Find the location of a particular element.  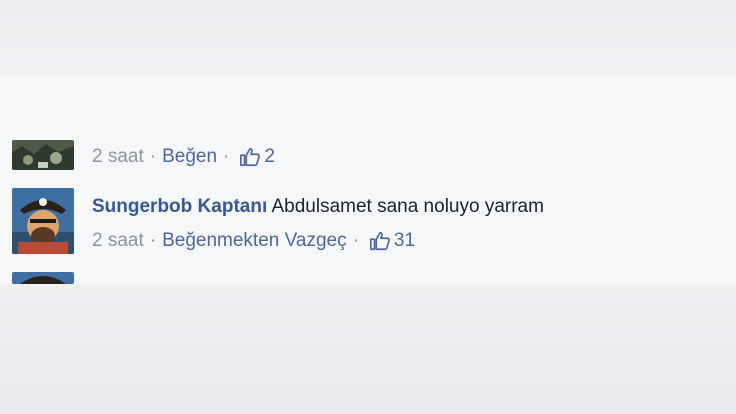

main-comment-meta: 2 saat · Beğenmekten Vazgeç · 31 is located at coordinates (253, 241).